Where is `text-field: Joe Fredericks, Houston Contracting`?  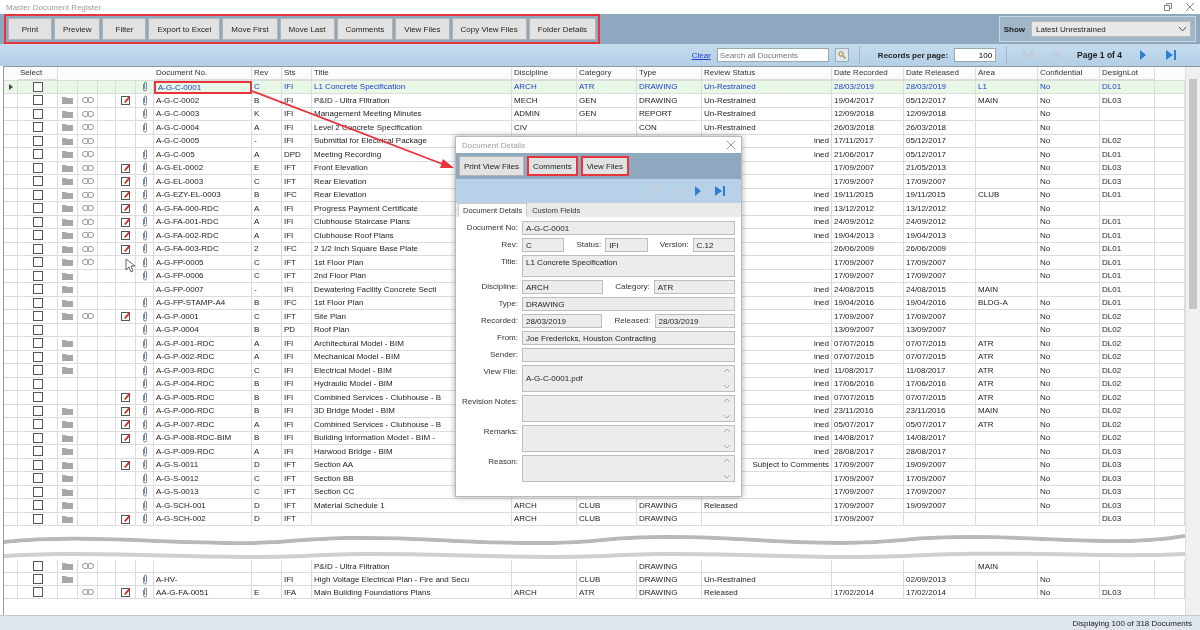 text-field: Joe Fredericks, Houston Contracting is located at coordinates (628, 338).